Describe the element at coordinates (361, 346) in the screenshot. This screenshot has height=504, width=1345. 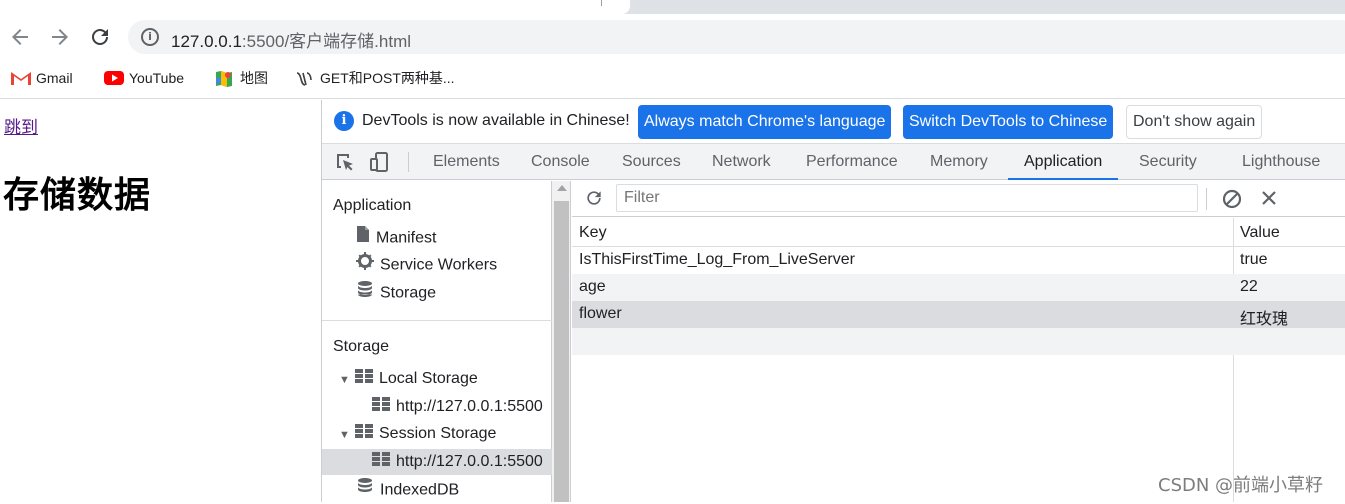
I see `section-storage: Storage` at that location.